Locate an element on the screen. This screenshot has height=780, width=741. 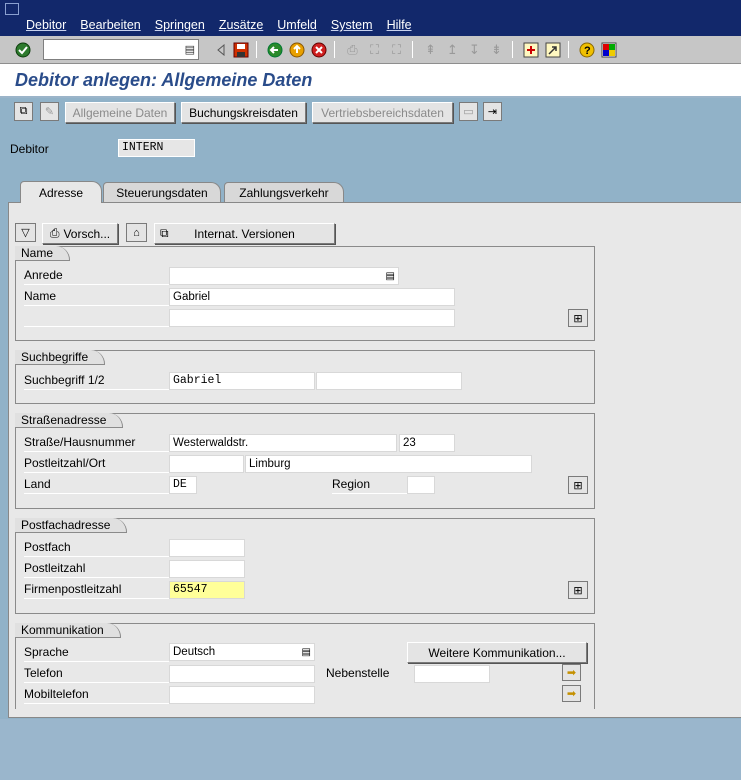
language-value: Deutsch is located at coordinates (194, 652).